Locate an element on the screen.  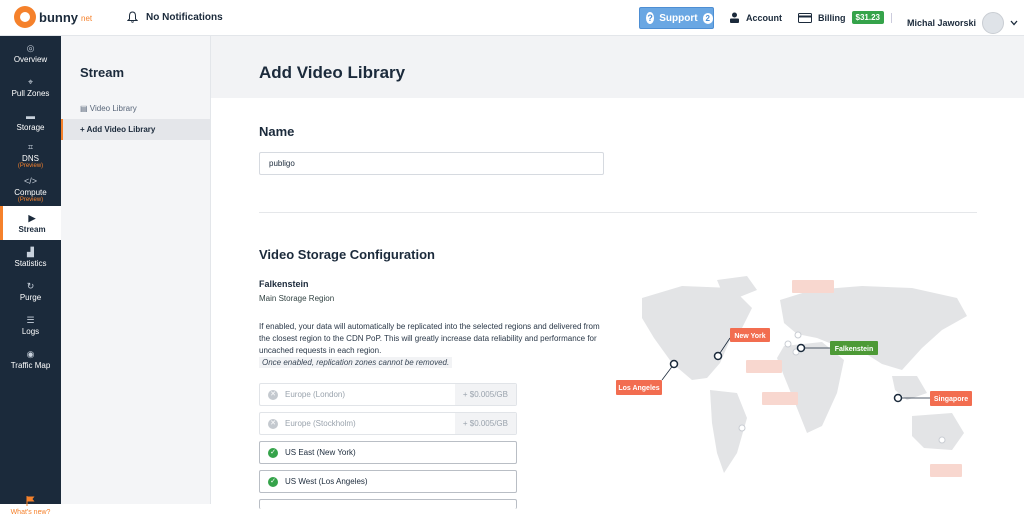
logo-suffix: net is located at coordinates (87, 18).